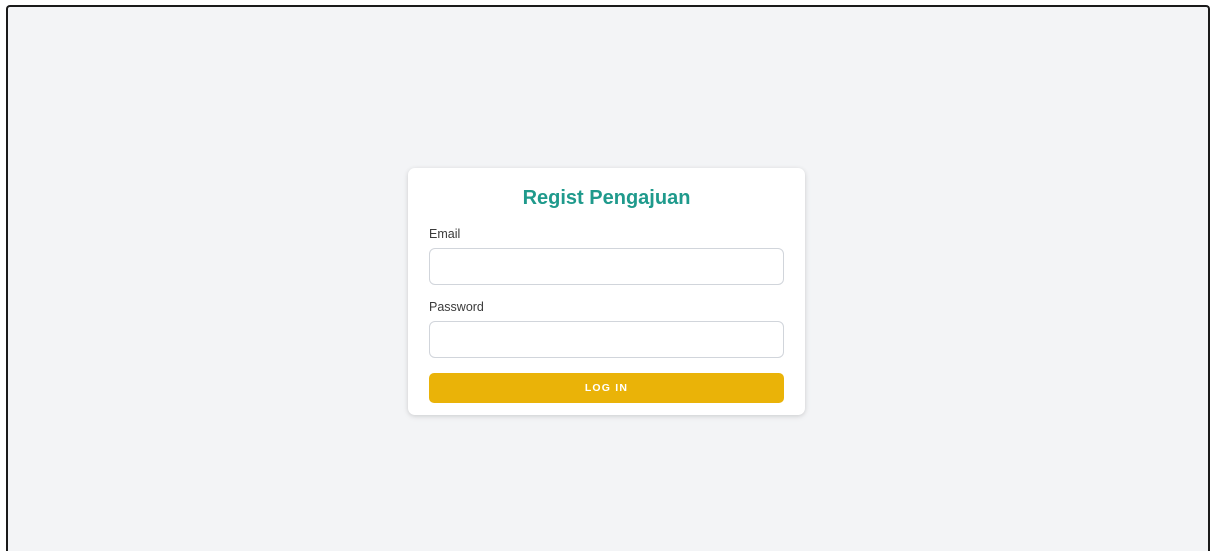 Image resolution: width=1218 pixels, height=551 pixels. What do you see at coordinates (606, 388) in the screenshot?
I see `login-button: LOG IN` at bounding box center [606, 388].